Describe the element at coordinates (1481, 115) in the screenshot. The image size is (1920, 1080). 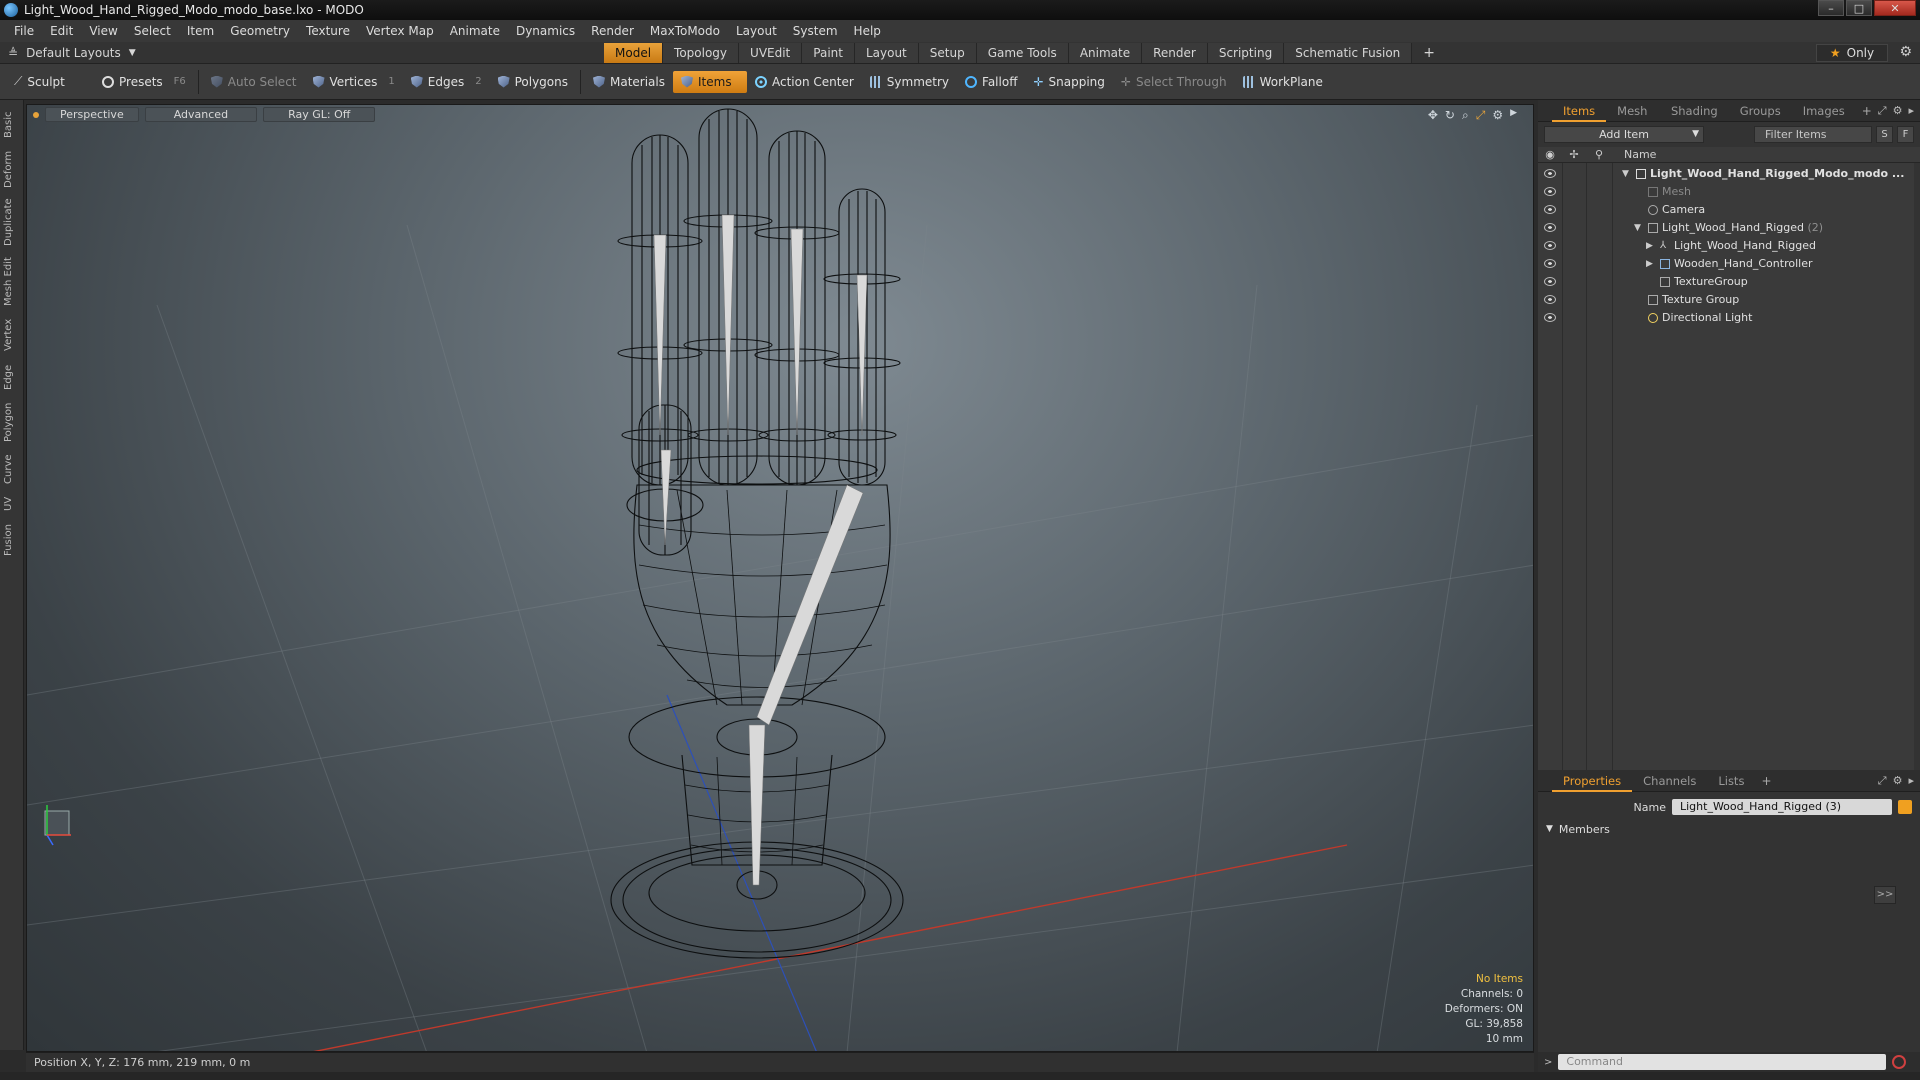
I see `fit-icon: ⤢` at that location.